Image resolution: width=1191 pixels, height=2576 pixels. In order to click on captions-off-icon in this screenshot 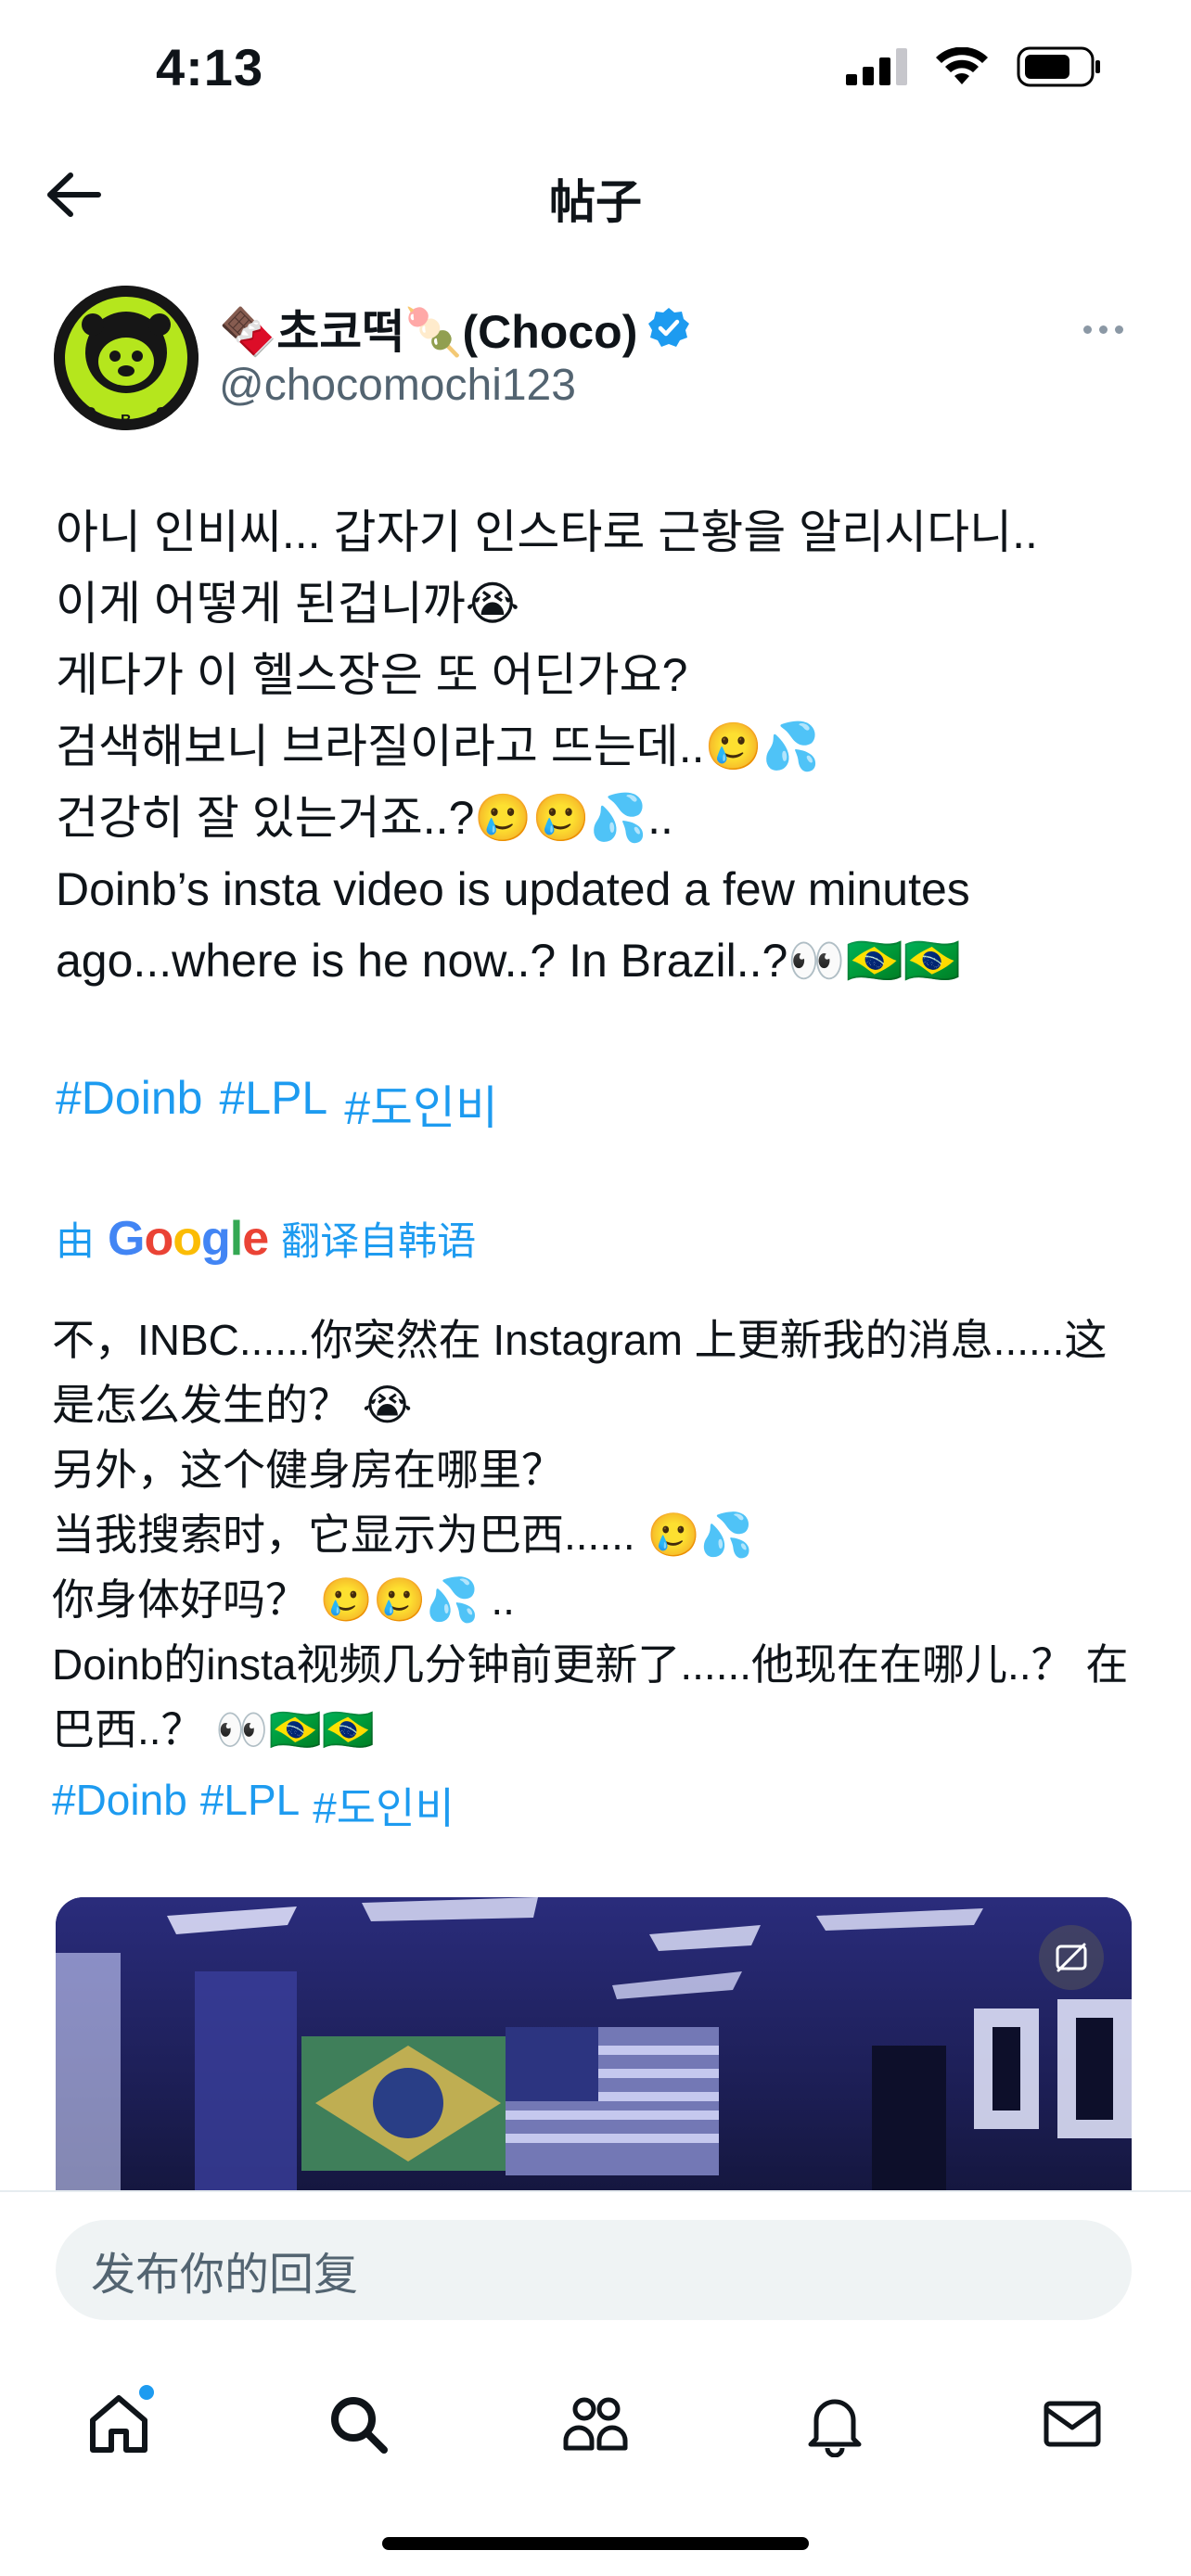, I will do `click(1071, 1957)`.